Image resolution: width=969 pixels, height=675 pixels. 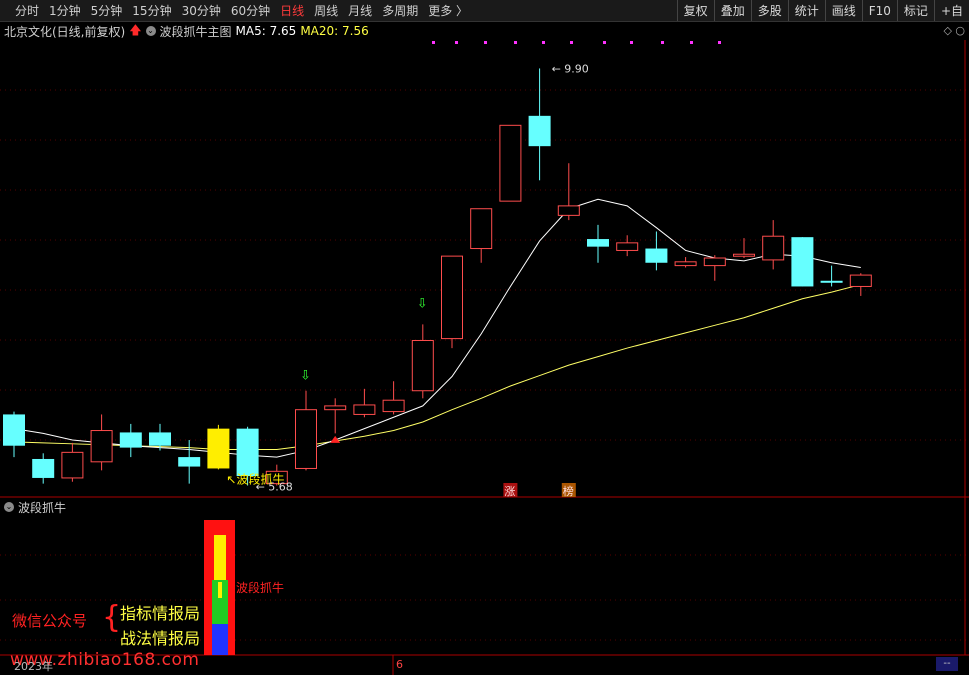 I want to click on corner-box: --, so click(x=947, y=664).